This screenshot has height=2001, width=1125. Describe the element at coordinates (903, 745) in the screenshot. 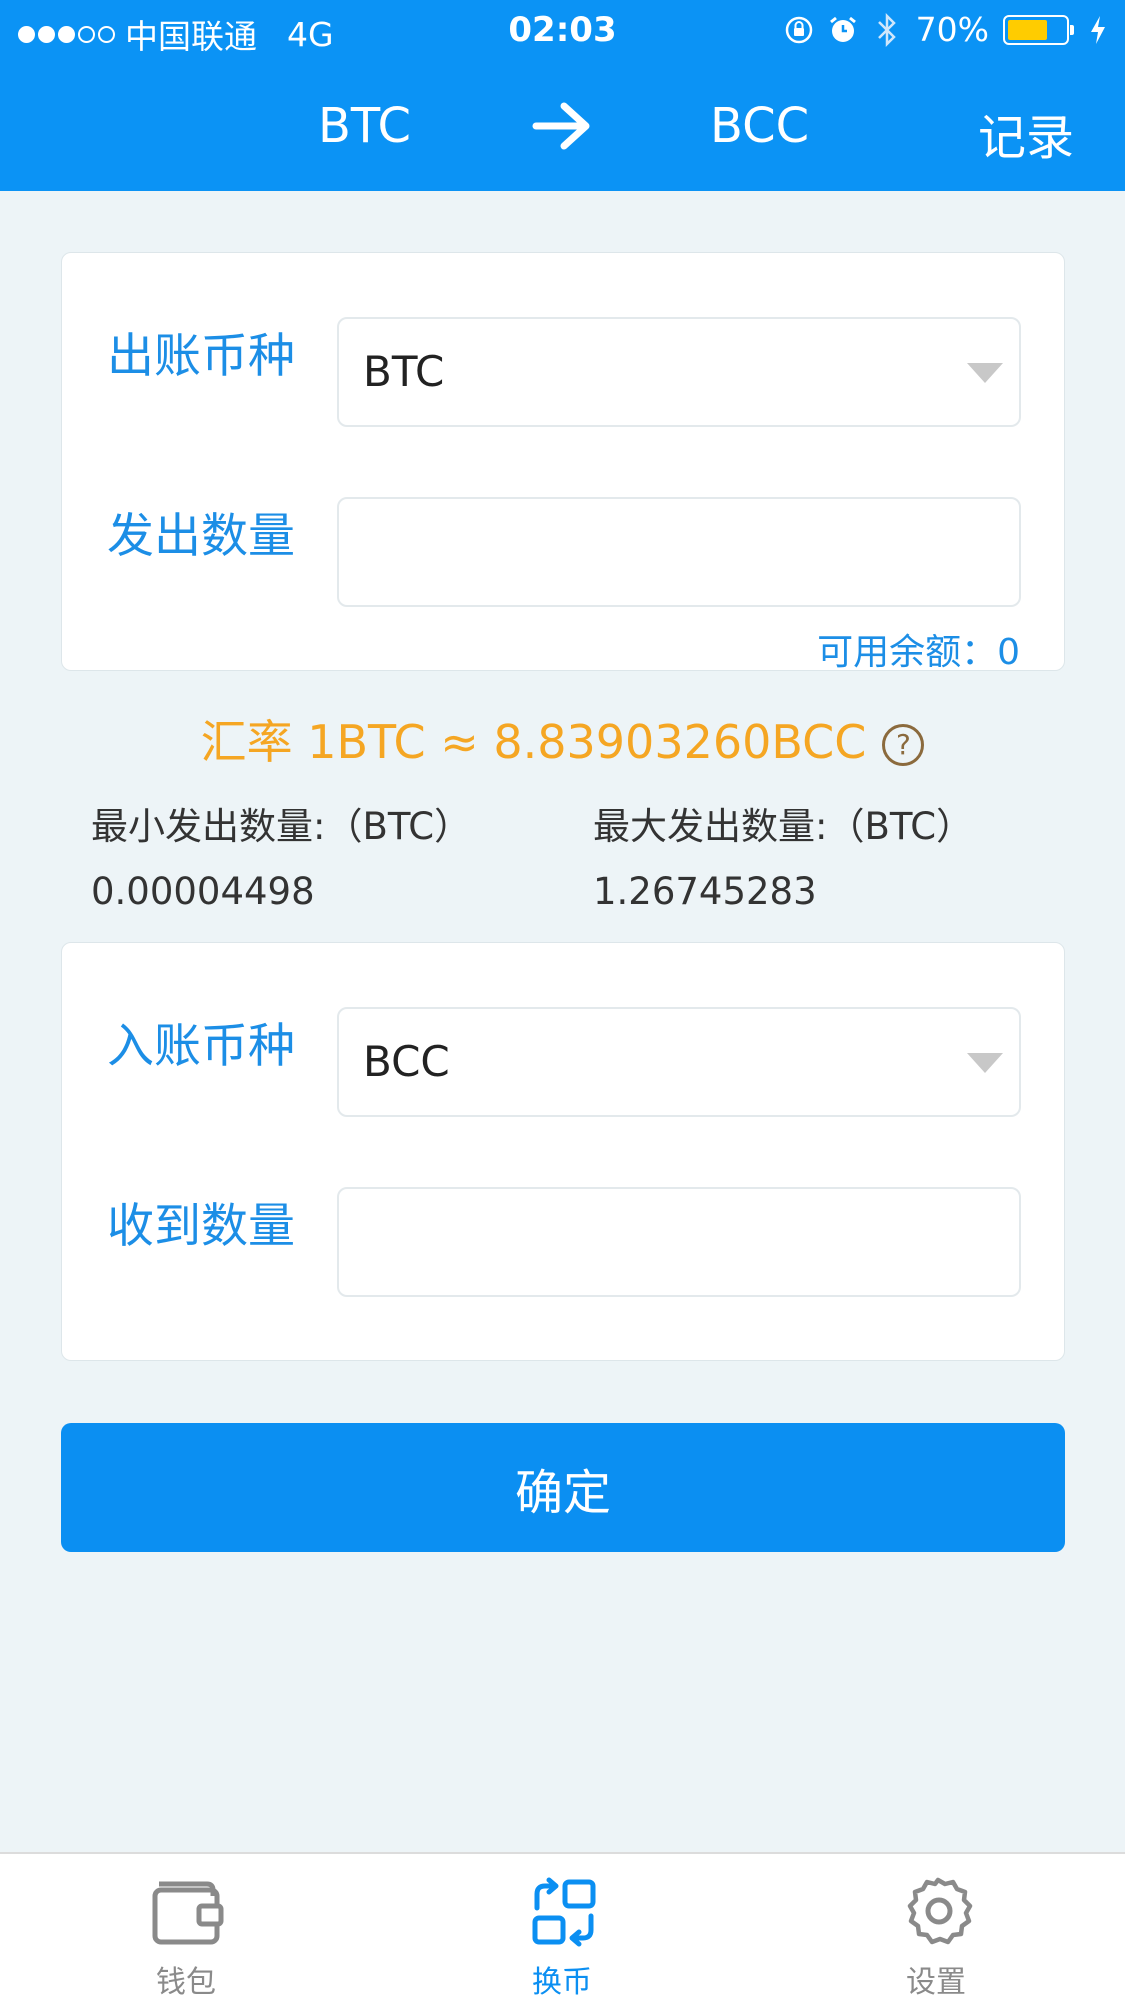

I see `help-icon: ?` at that location.